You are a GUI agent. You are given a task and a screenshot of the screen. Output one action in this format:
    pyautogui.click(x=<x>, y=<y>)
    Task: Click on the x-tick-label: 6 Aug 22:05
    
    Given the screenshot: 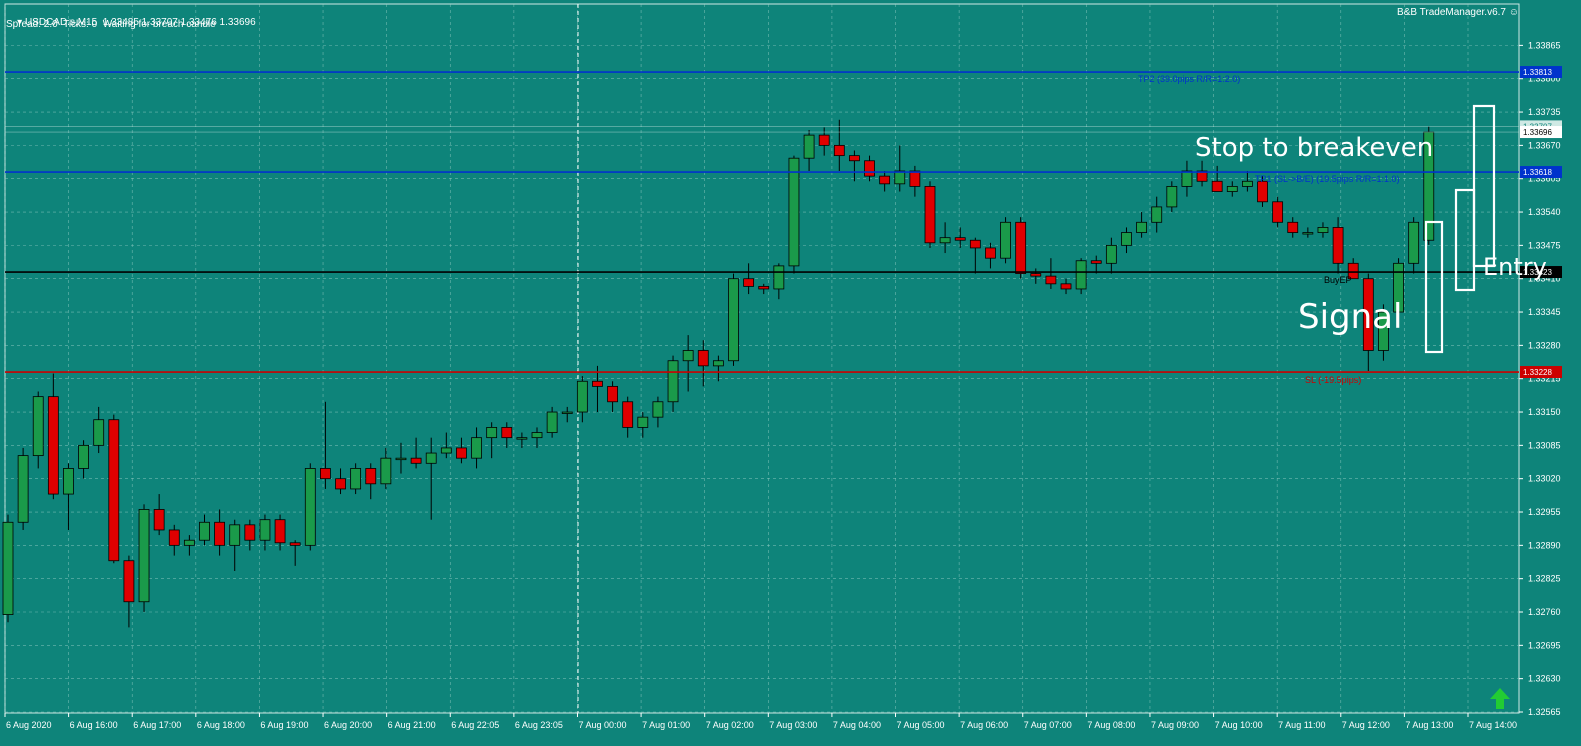 What is the action you would take?
    pyautogui.click(x=475, y=725)
    